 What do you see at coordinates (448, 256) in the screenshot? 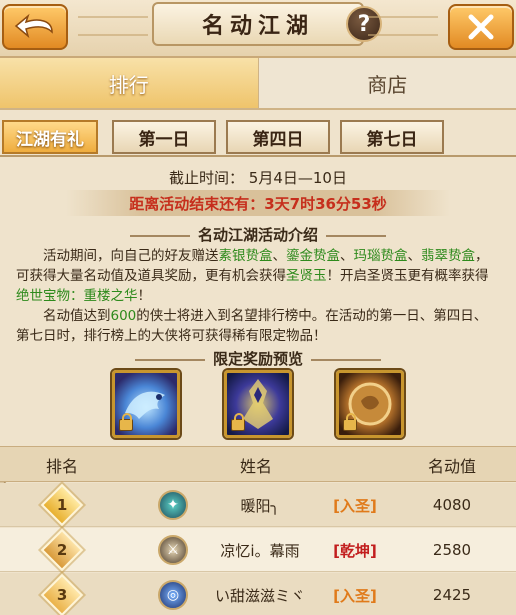
I see `gift-name: 翡翠贽盒` at bounding box center [448, 256].